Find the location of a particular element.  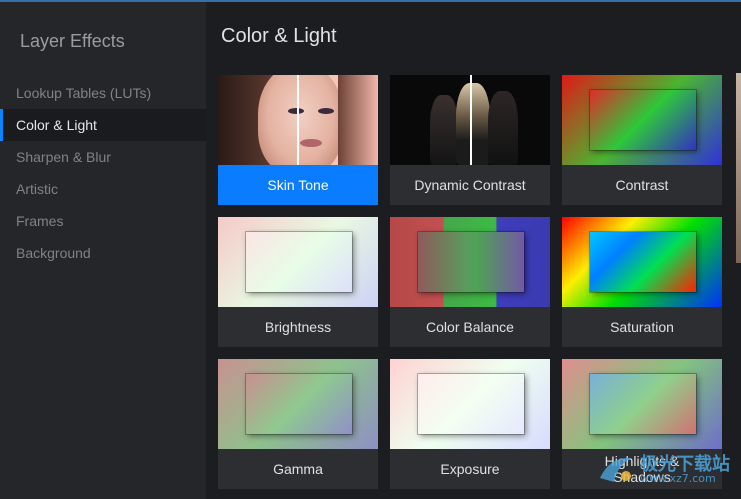

effect-card-exposure: Exposure is located at coordinates (470, 424).